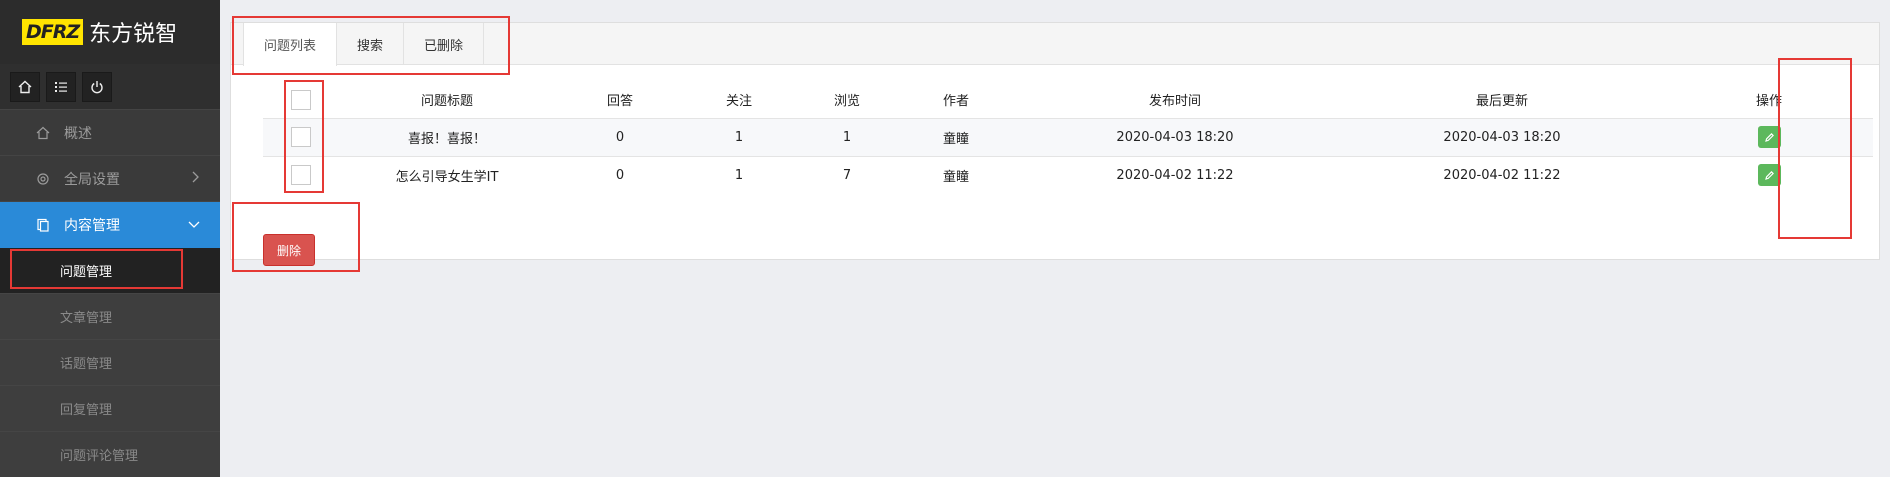 The height and width of the screenshot is (477, 1890). I want to click on annotation-box-tabs, so click(371, 45).